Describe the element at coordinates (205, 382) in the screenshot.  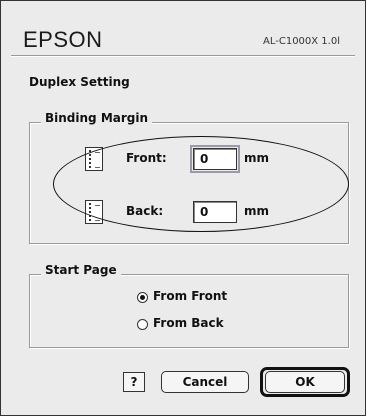
I see `cancel-button: Cancel` at that location.